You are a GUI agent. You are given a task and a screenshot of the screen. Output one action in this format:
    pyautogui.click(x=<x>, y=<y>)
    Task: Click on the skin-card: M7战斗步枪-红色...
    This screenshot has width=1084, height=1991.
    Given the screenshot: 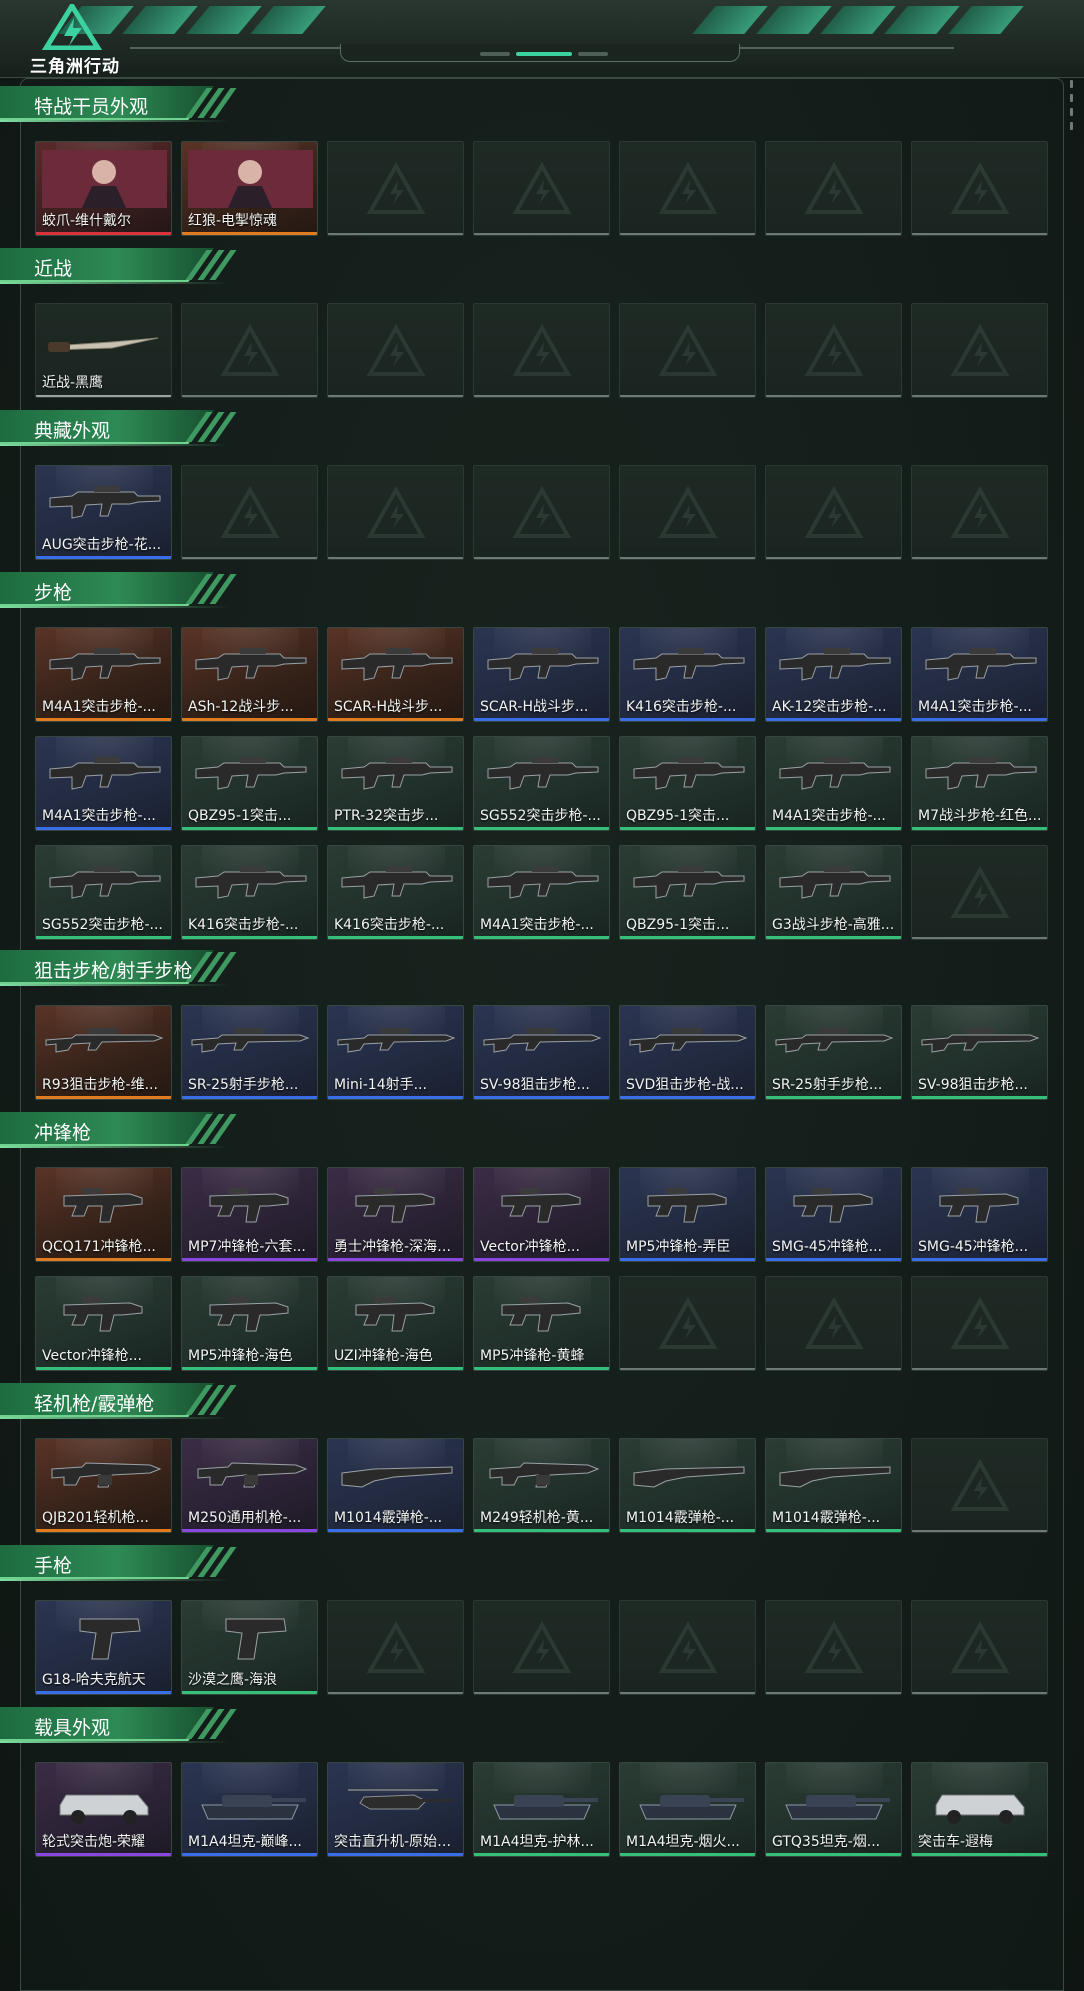 What is the action you would take?
    pyautogui.click(x=979, y=783)
    